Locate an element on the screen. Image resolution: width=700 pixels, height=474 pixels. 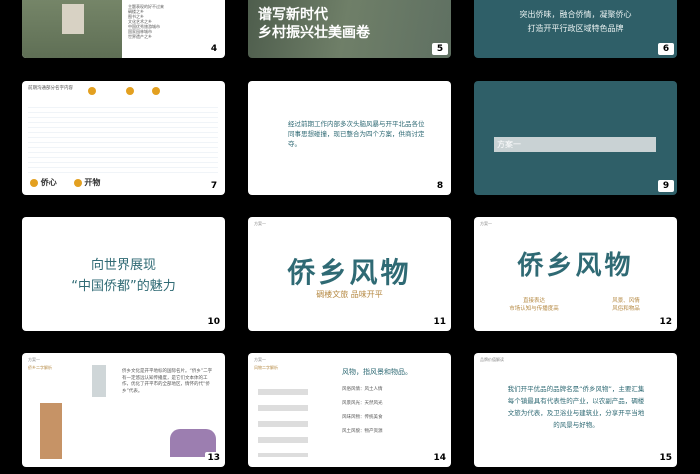
slide-10-line-2: “中国侨都”的魅力 is located at coordinates (123, 286).